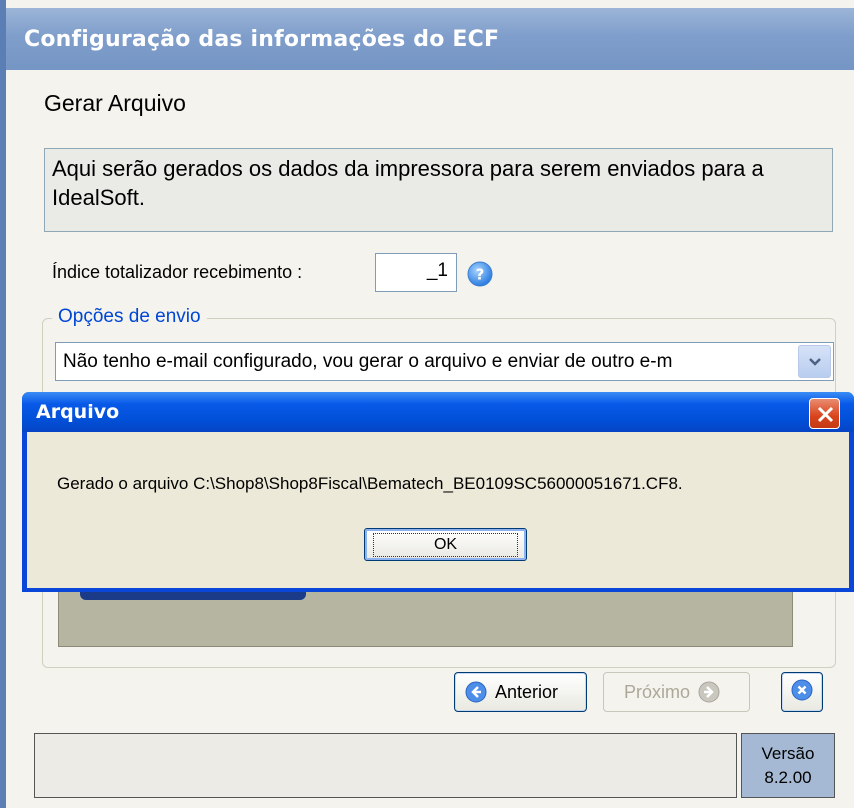 The image size is (854, 808). Describe the element at coordinates (657, 691) in the screenshot. I see `proximo-label: Próximo` at that location.